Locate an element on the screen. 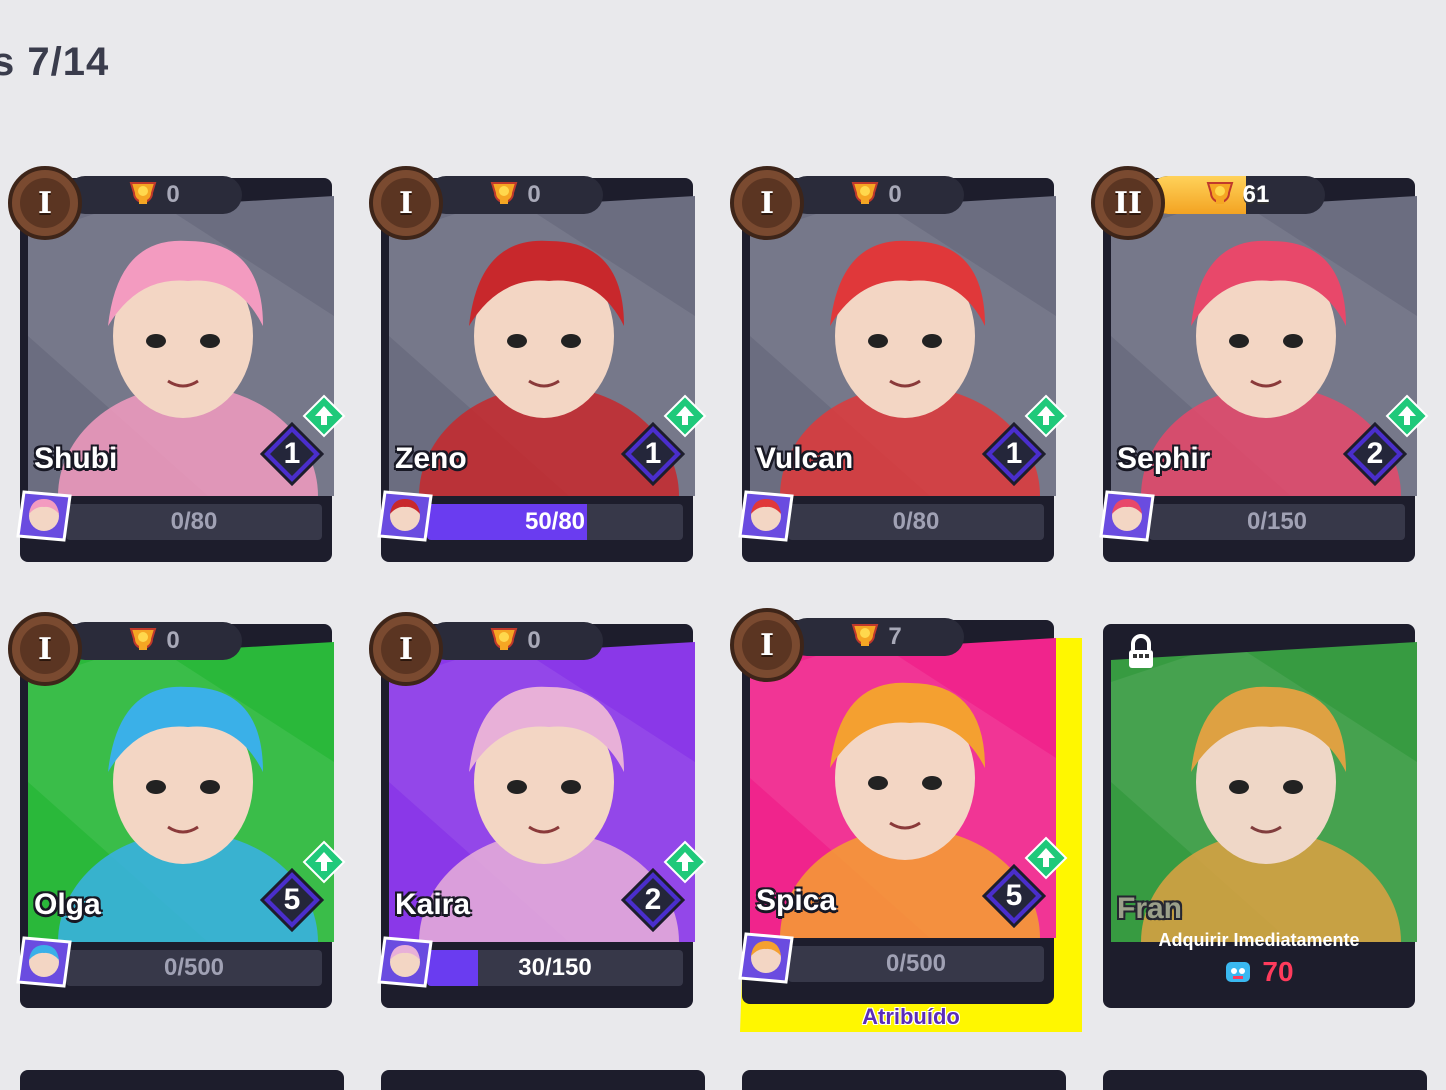  trophy-counter: 7 is located at coordinates (876, 637).